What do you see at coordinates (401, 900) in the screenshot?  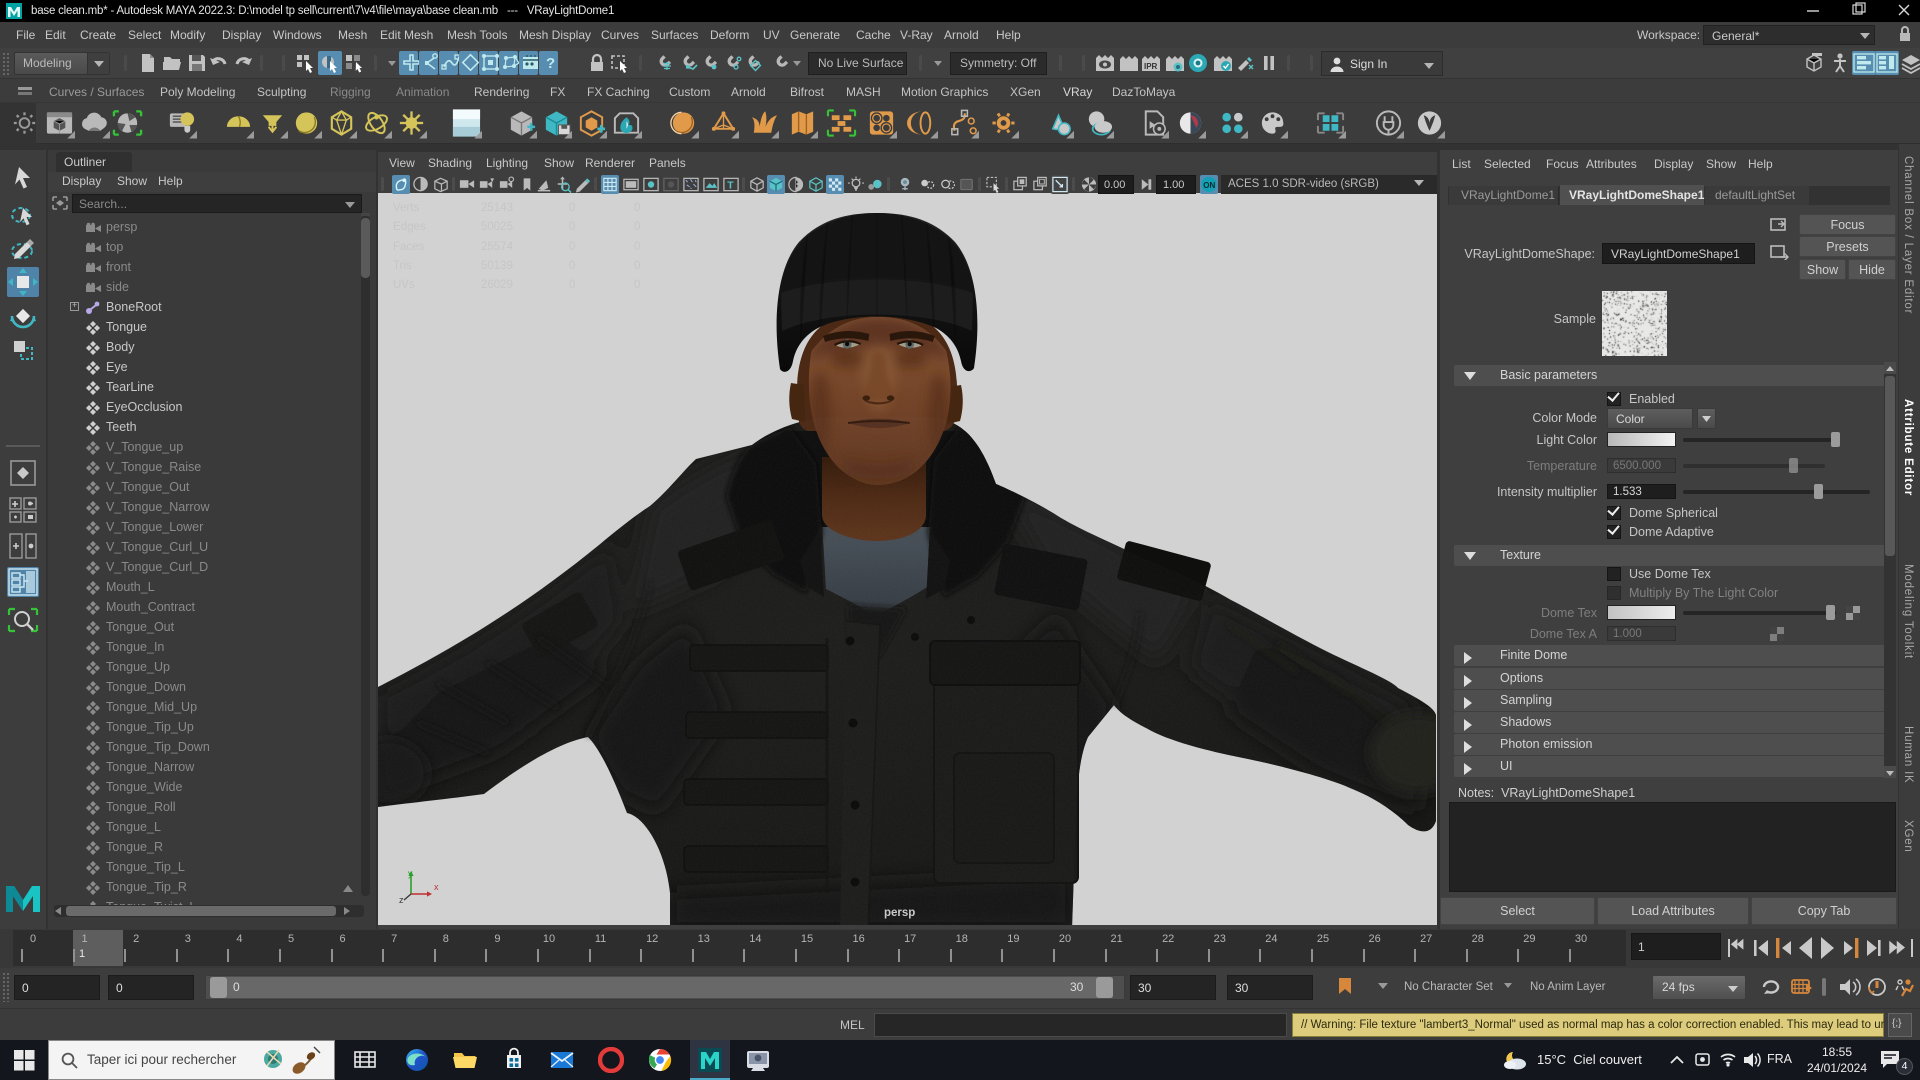 I see `svg-text: z` at bounding box center [401, 900].